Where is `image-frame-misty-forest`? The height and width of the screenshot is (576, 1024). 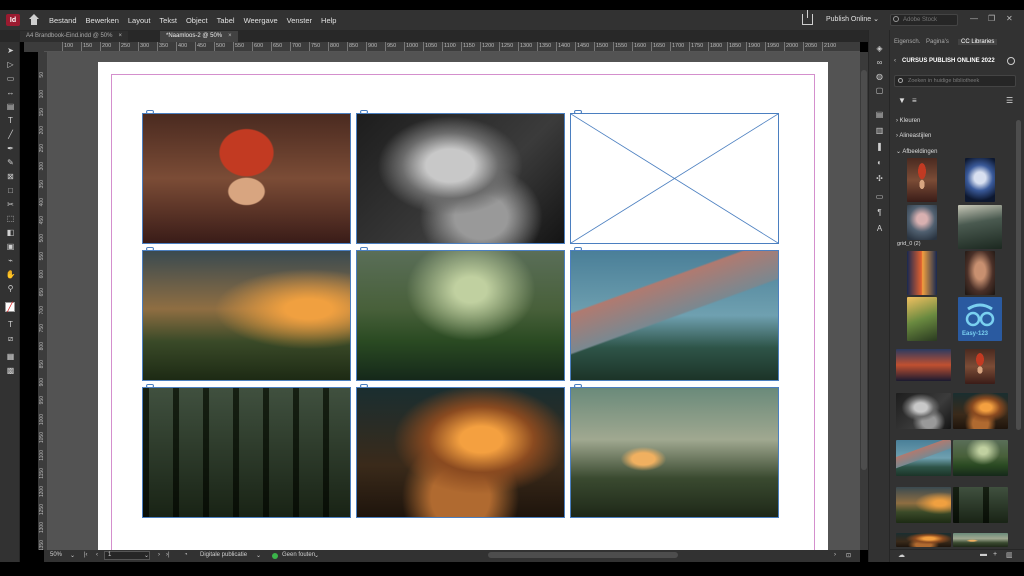 image-frame-misty-forest is located at coordinates (246, 452).